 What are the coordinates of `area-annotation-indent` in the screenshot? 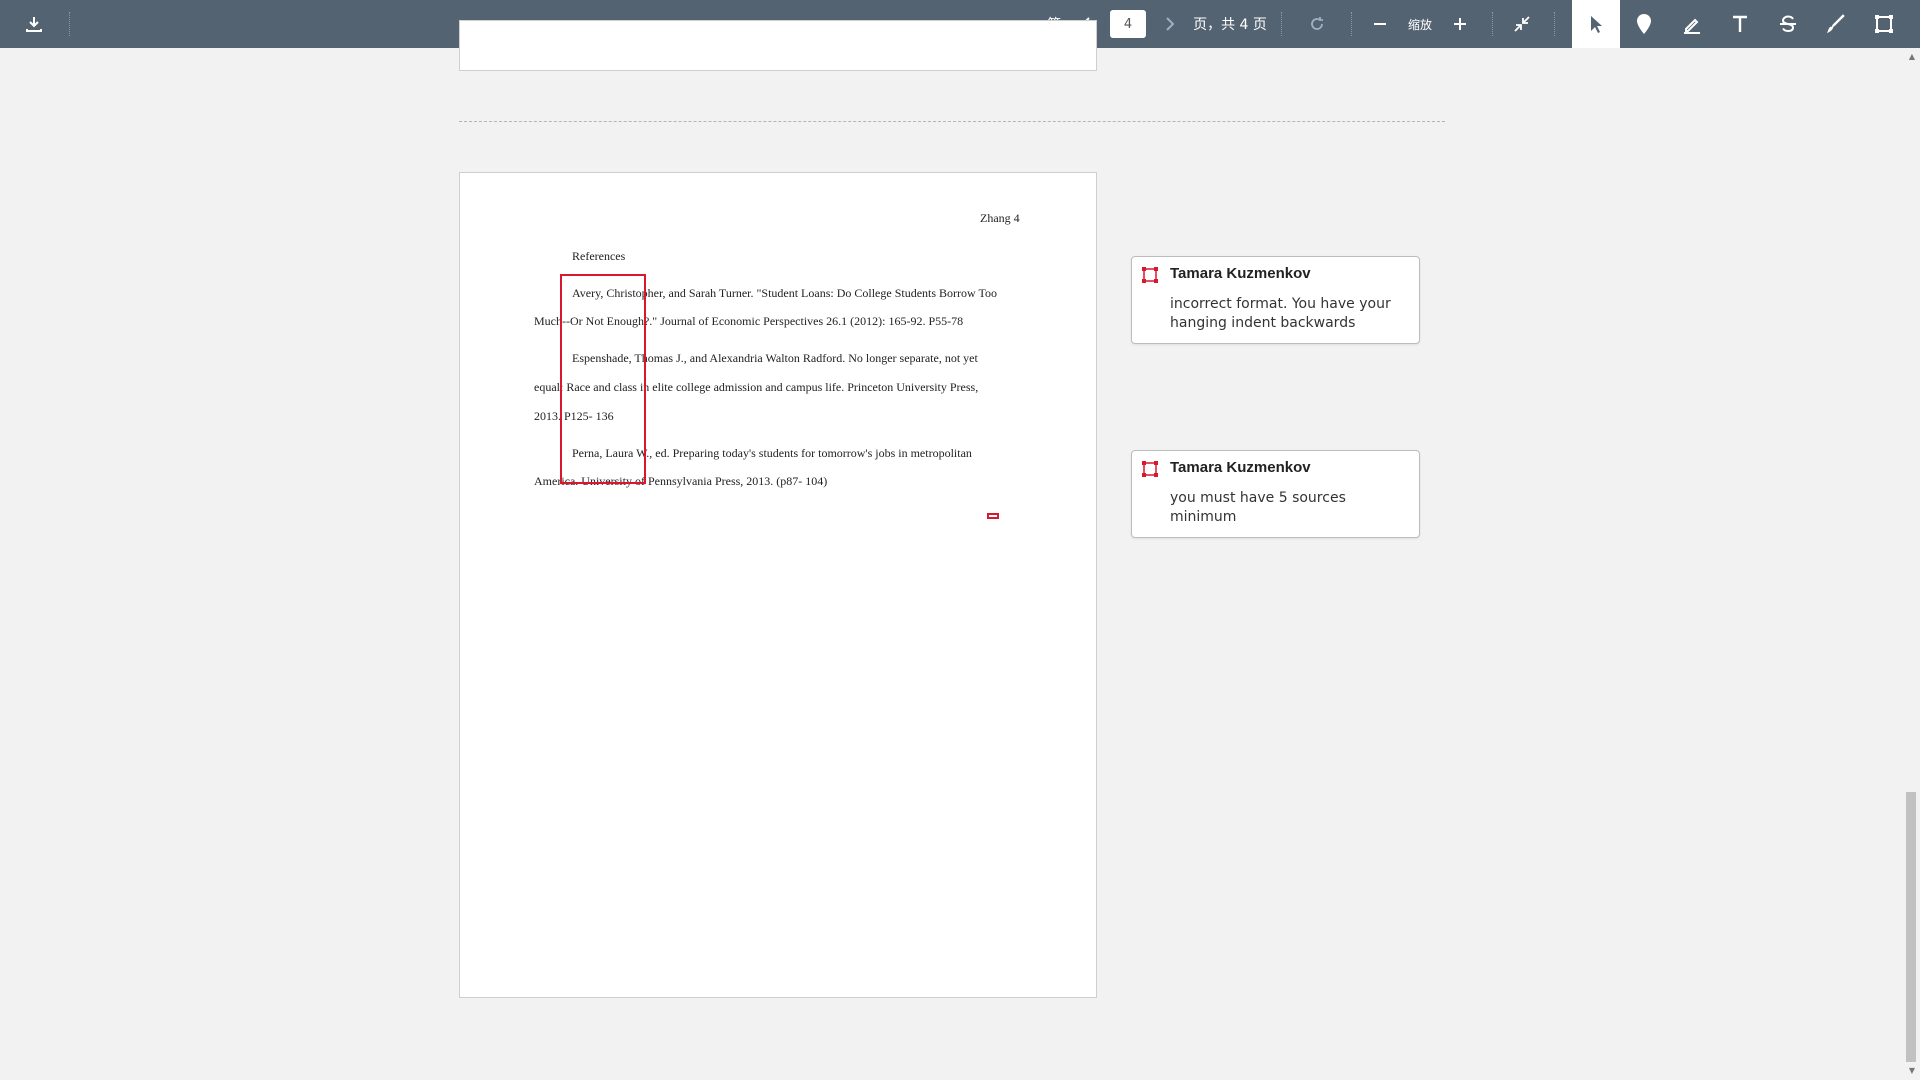 It's located at (603, 379).